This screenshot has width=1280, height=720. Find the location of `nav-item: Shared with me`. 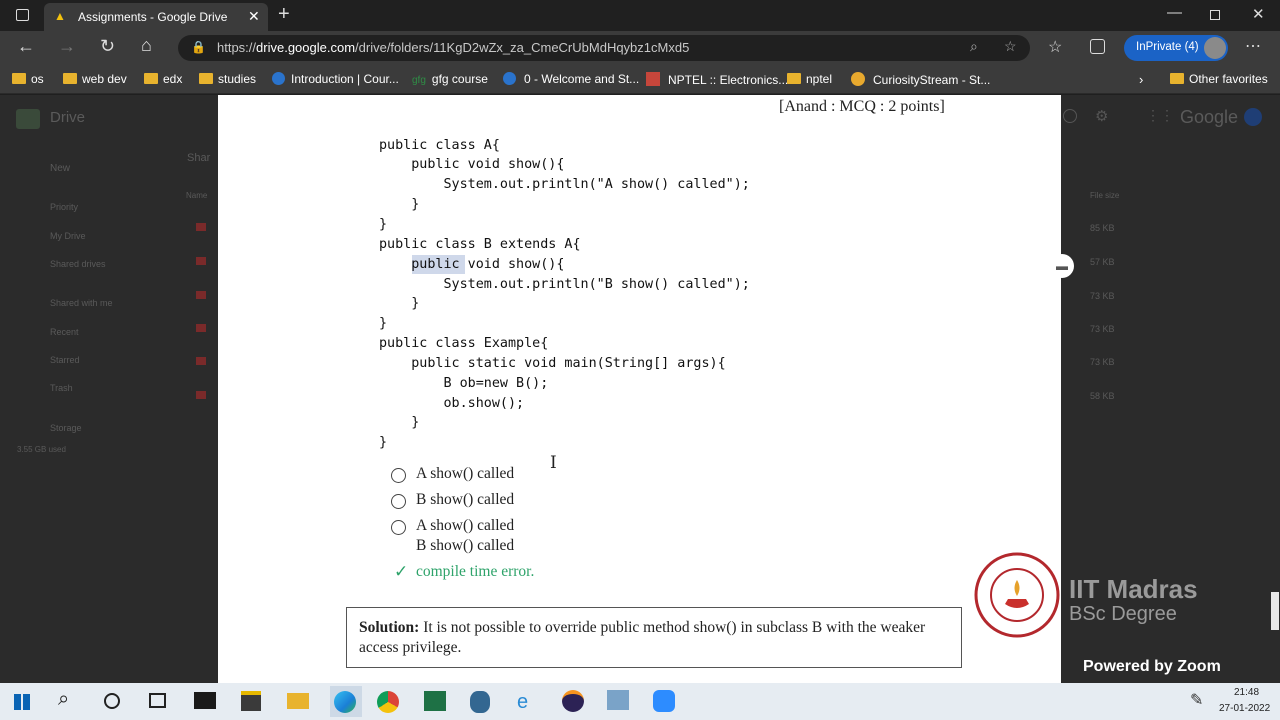

nav-item: Shared with me is located at coordinates (81, 303).